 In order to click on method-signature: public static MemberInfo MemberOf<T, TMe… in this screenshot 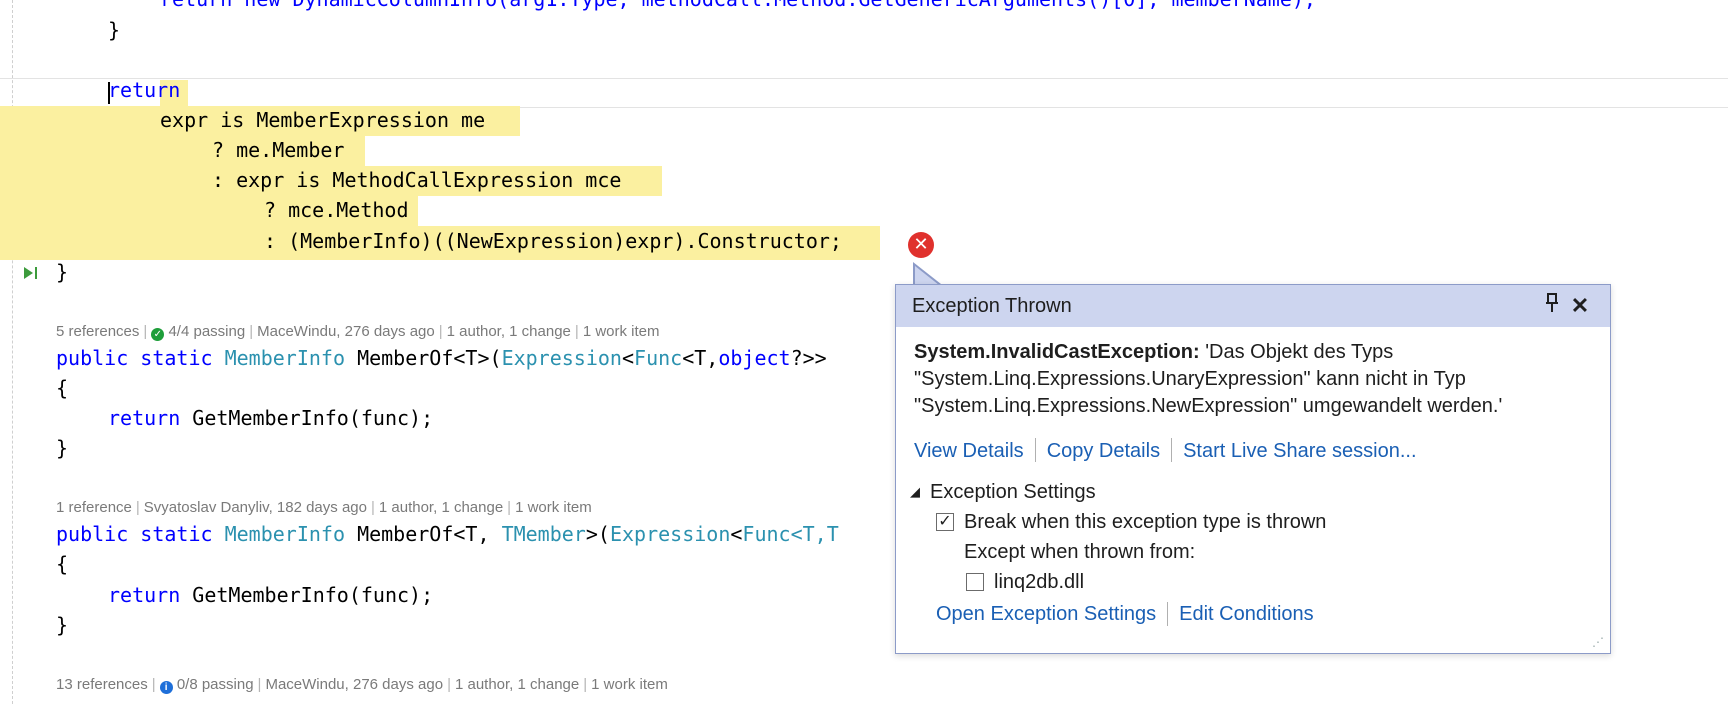, I will do `click(447, 534)`.